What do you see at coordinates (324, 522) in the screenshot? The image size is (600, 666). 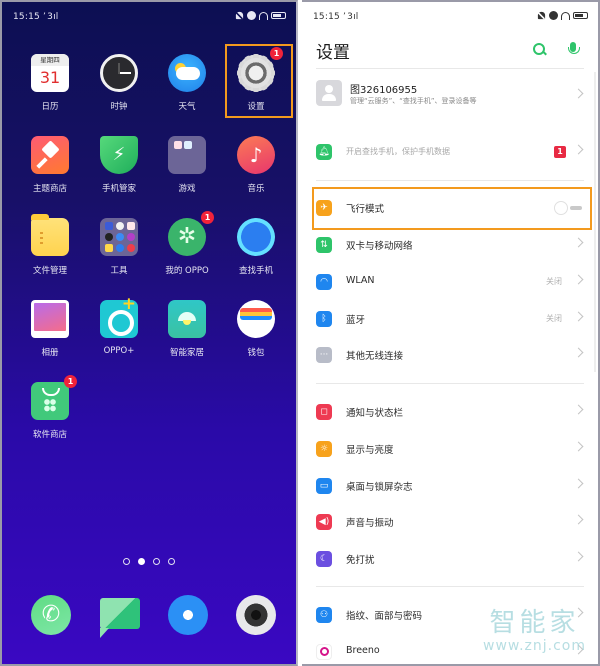 I see `sound-icon: ◀)` at bounding box center [324, 522].